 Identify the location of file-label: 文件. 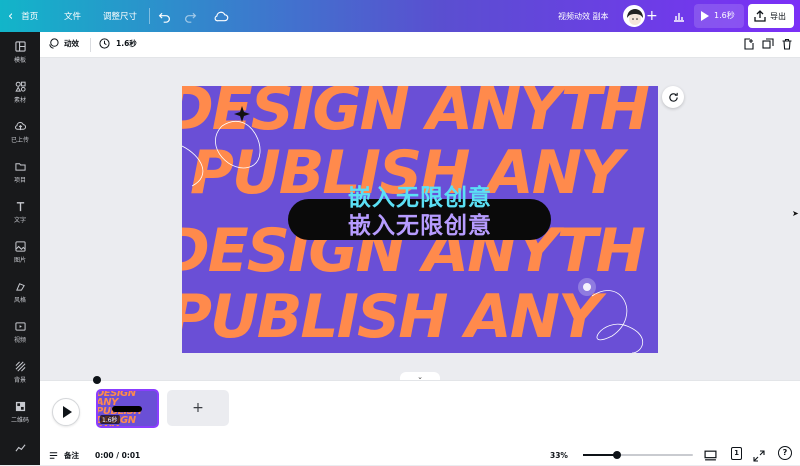
(73, 17).